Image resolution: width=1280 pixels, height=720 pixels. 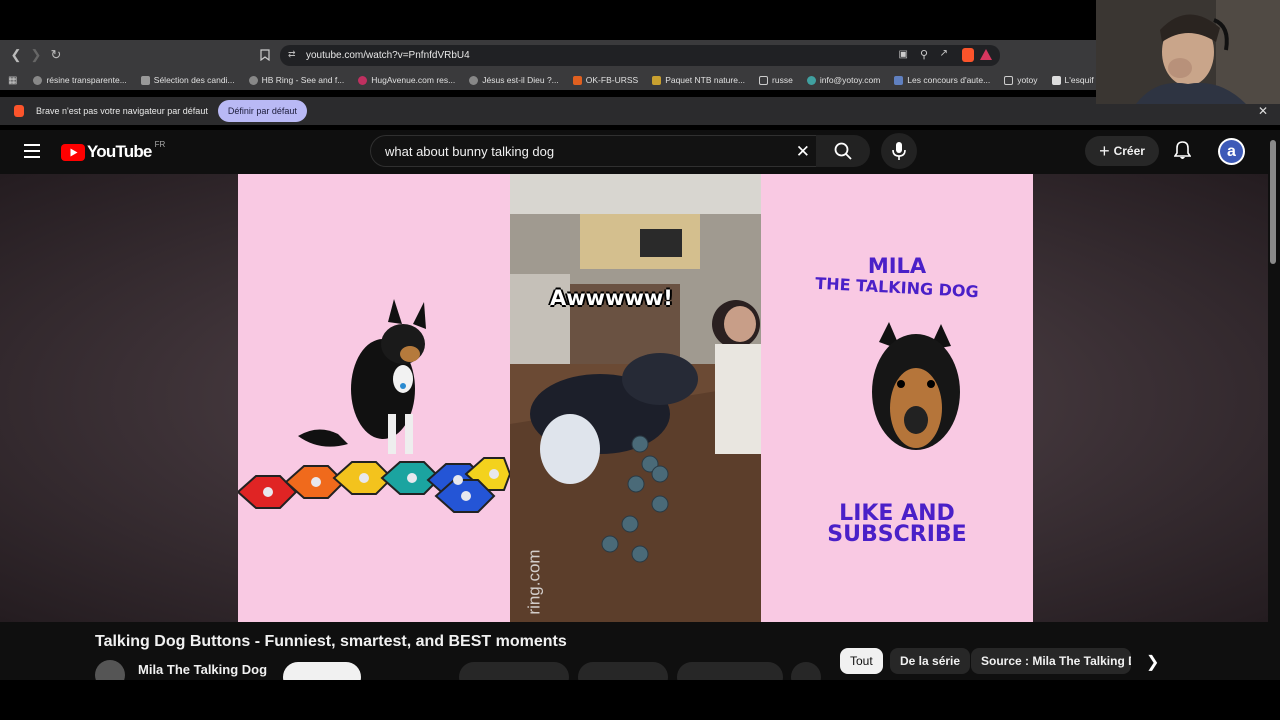 What do you see at coordinates (470, 151) in the screenshot?
I see `search-query-text: what about bunny talking dog` at bounding box center [470, 151].